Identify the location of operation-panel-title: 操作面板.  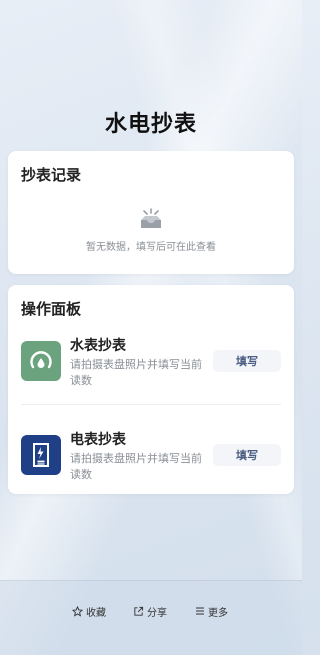
(51, 309).